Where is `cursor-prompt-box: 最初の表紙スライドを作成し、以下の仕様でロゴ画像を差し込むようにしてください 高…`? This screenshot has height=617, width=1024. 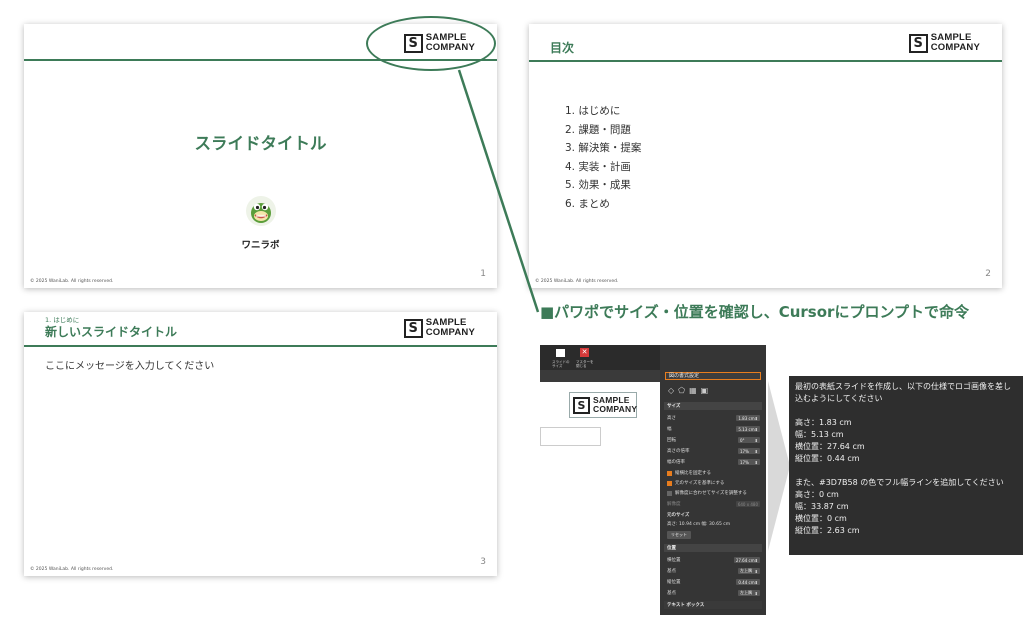 cursor-prompt-box: 最初の表紙スライドを作成し、以下の仕様でロゴ画像を差し込むようにしてください 高… is located at coordinates (906, 465).